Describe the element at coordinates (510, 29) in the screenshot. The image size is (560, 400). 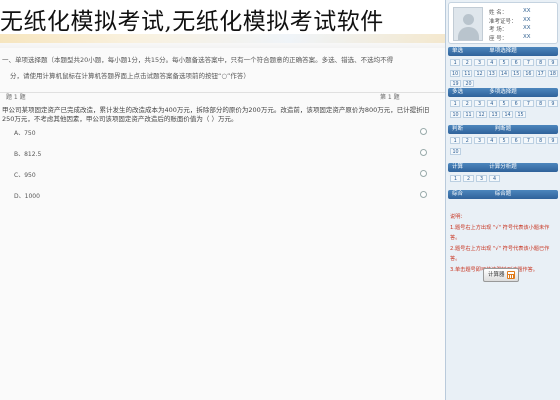
I see `candidate-info-row: 考 场： XX` at that location.